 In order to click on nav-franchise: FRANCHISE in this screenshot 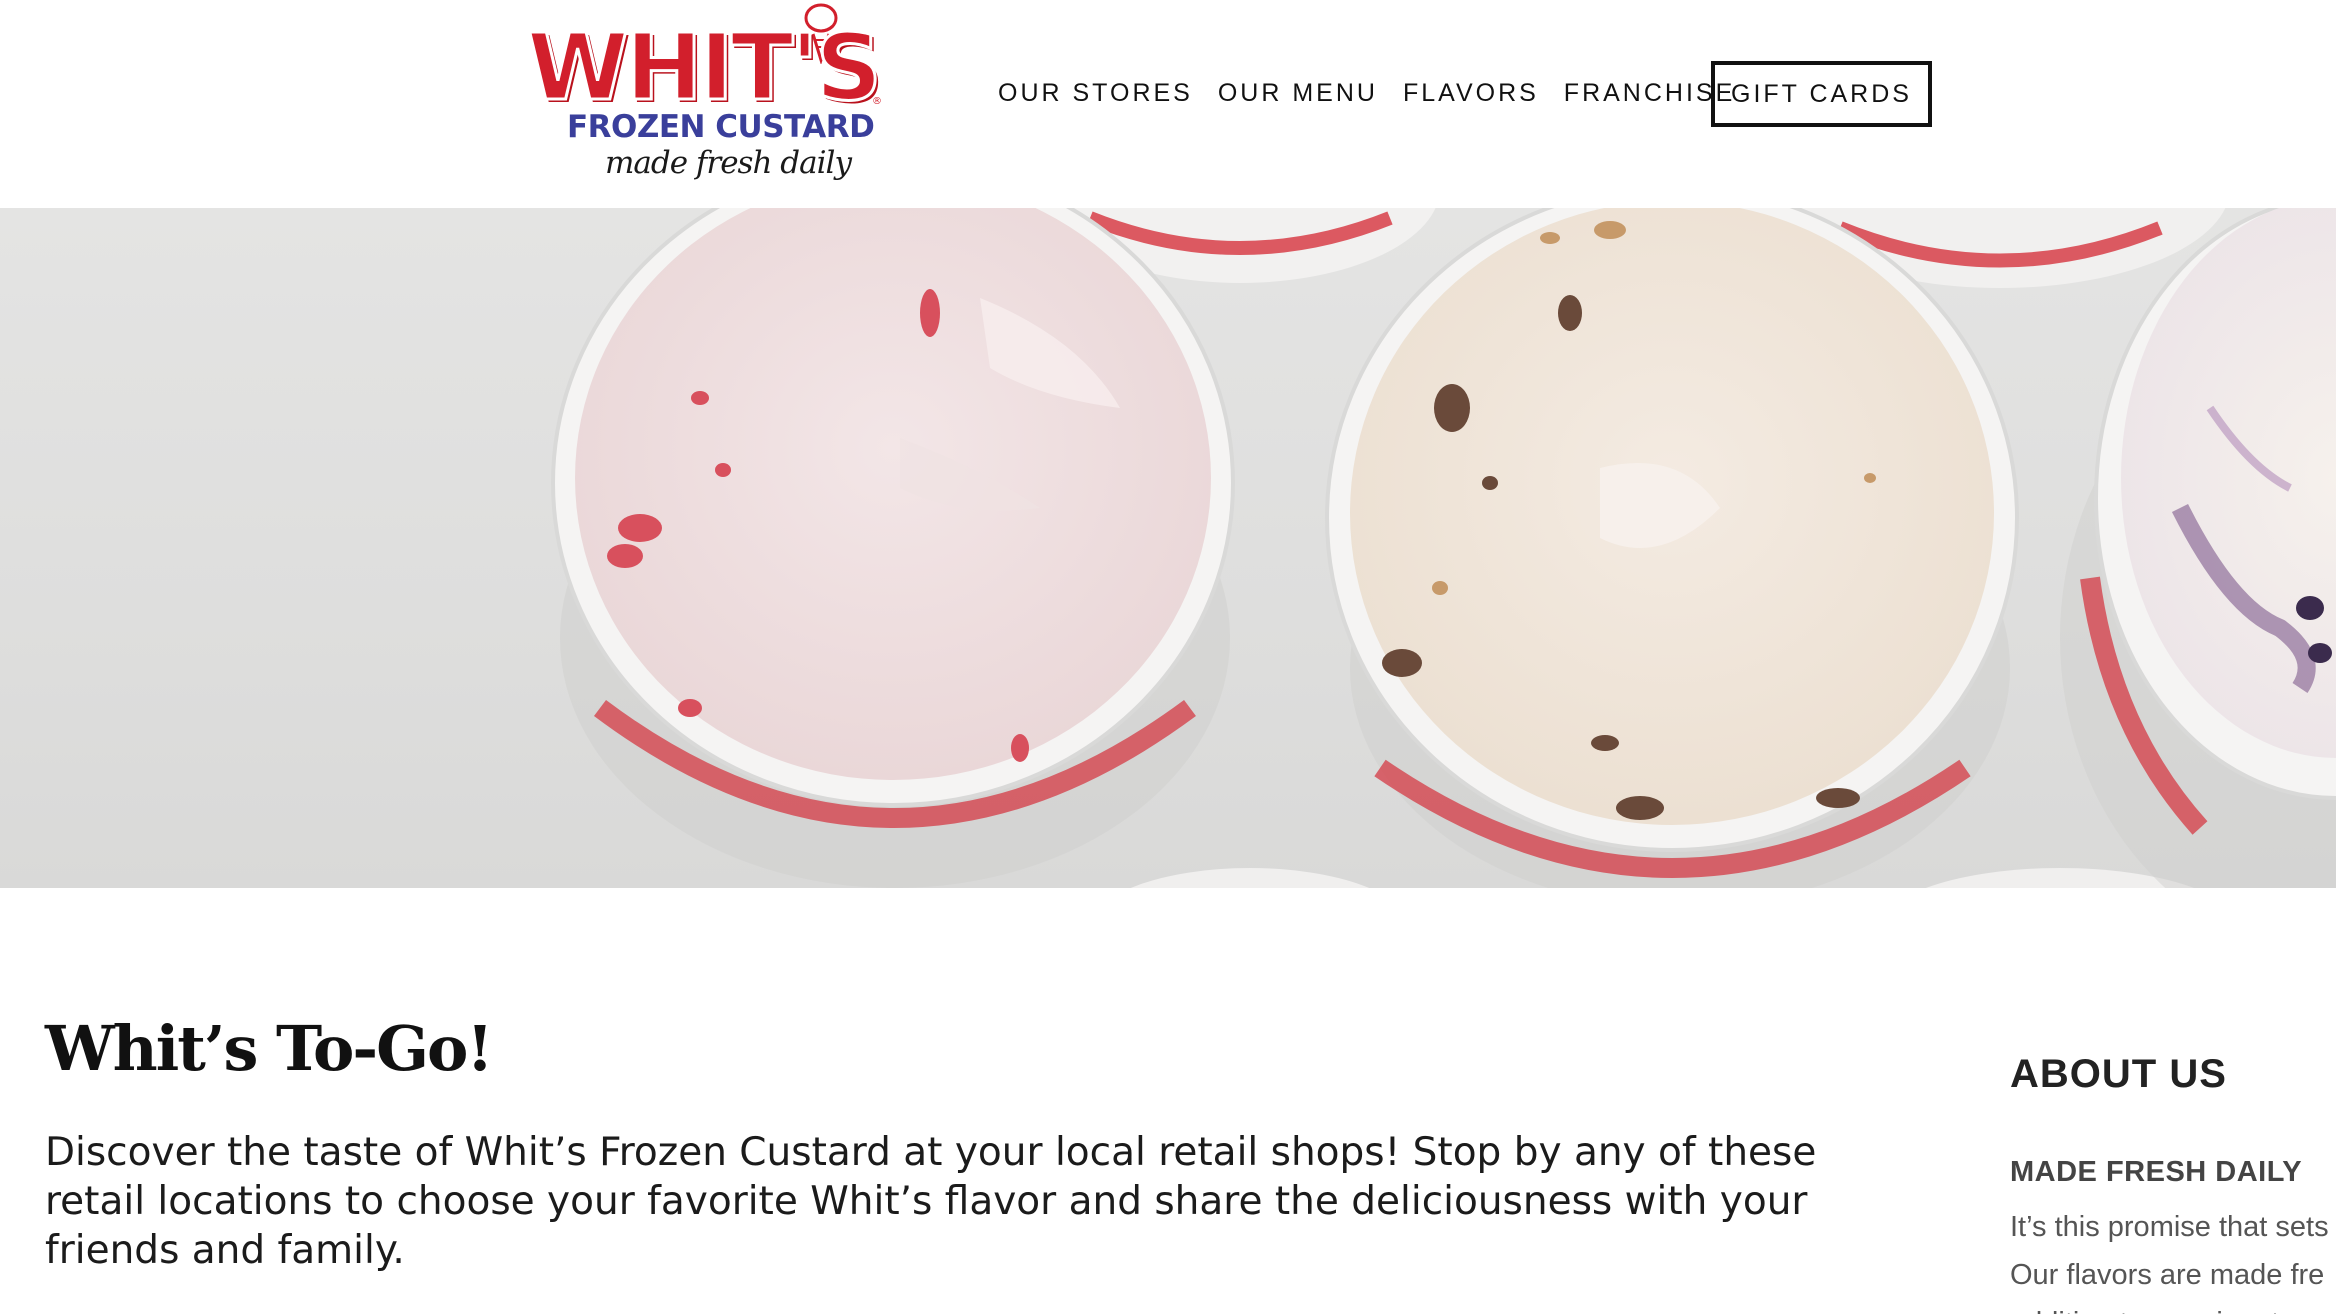, I will do `click(1649, 93)`.